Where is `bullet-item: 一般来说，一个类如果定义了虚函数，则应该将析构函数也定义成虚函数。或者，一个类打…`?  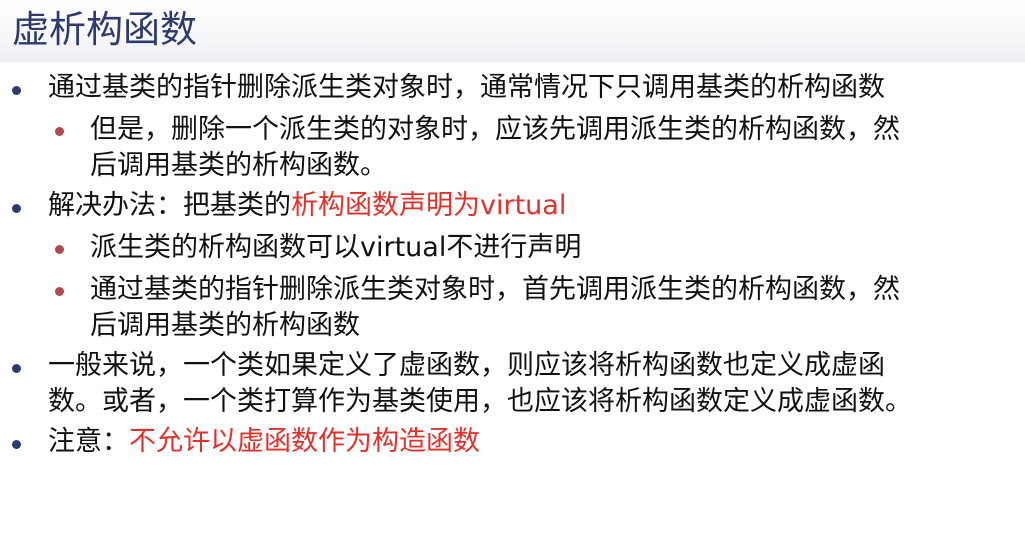 bullet-item: 一般来说，一个类如果定义了虚函数，则应该将析构函数也定义成虚函数。或者，一个类打… is located at coordinates (512, 384).